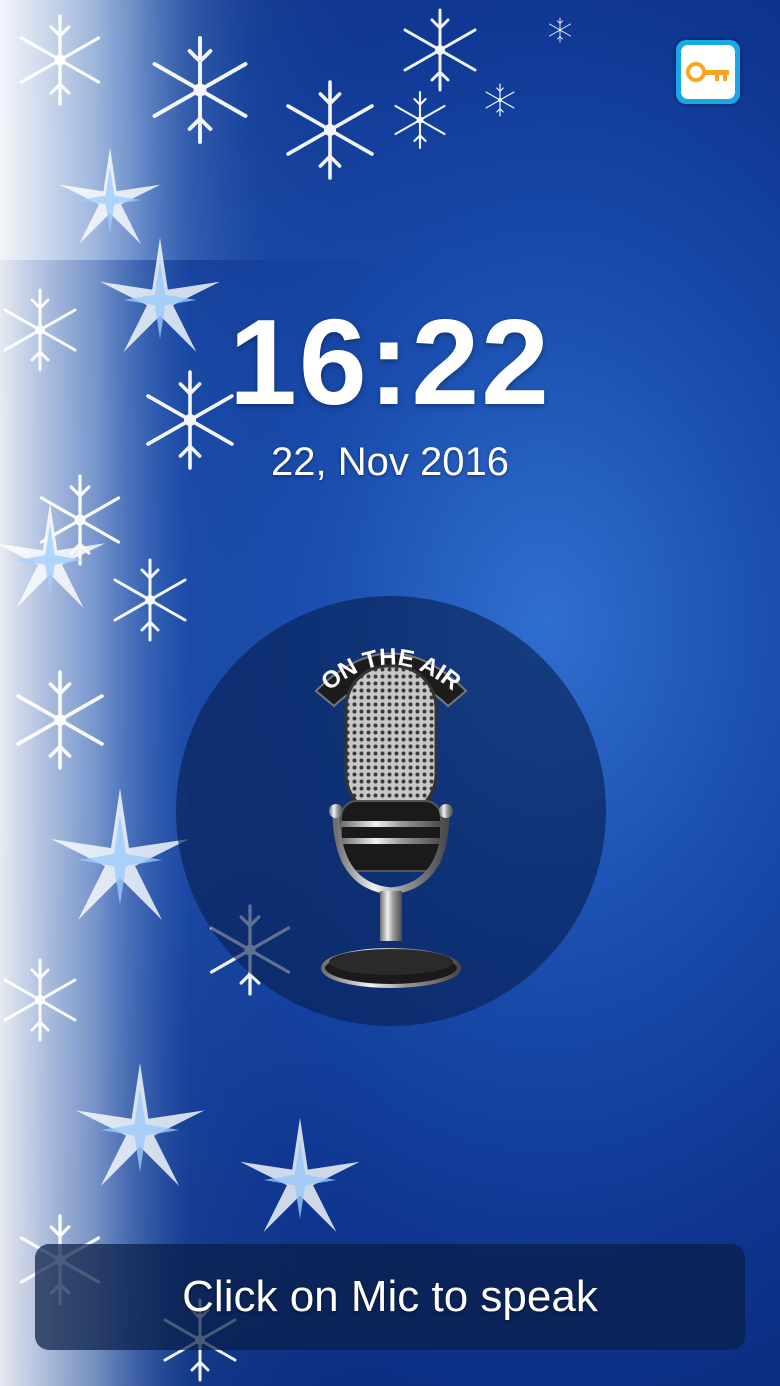 The height and width of the screenshot is (1386, 780). I want to click on microphone-icon: ON THE AIR, so click(391, 816).